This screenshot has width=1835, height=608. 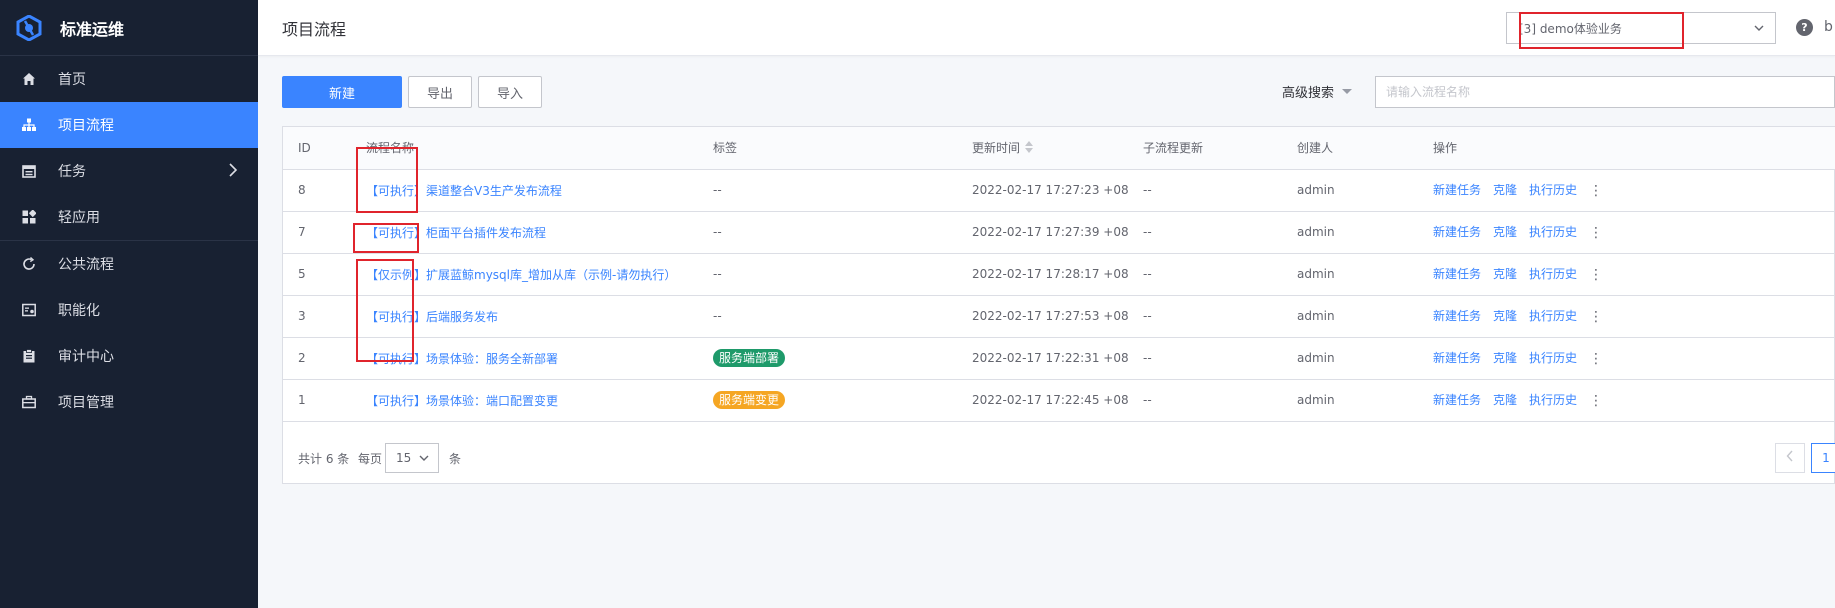 I want to click on page-size-select: 15, so click(x=412, y=458).